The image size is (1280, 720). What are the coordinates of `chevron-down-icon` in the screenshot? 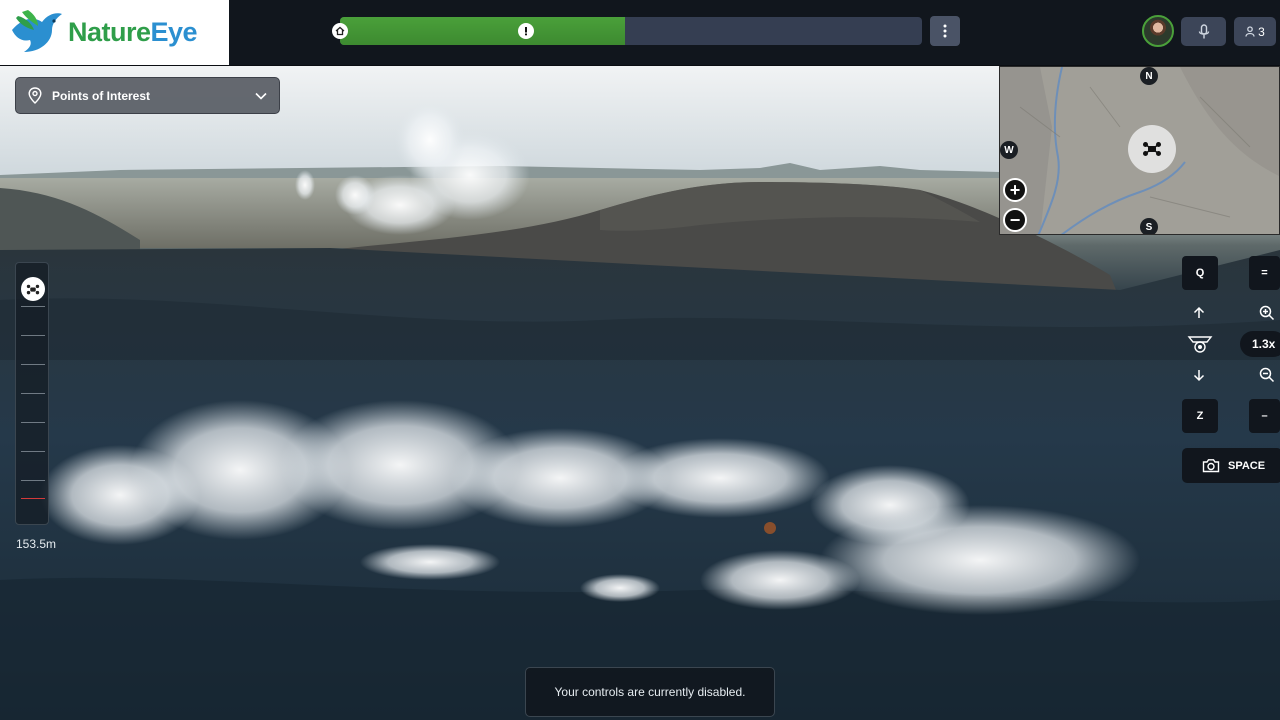 It's located at (261, 96).